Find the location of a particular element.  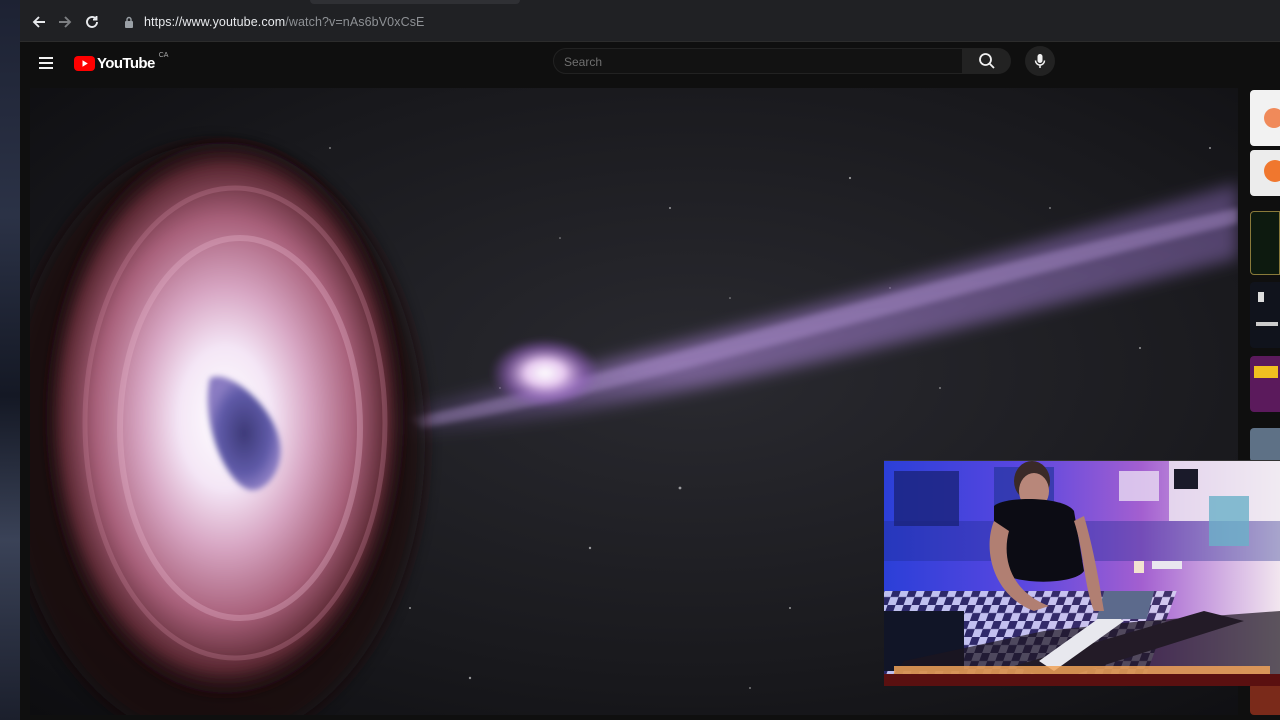

browser-tab-edge is located at coordinates (415, 2).